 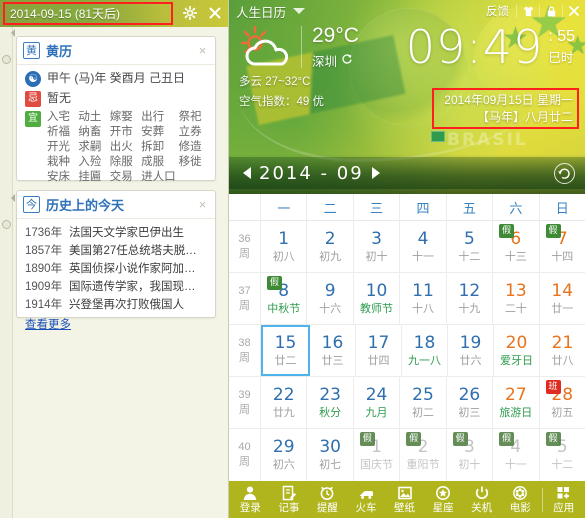 What do you see at coordinates (470, 246) in the screenshot?
I see `calendar-day-cell: 5 十二` at bounding box center [470, 246].